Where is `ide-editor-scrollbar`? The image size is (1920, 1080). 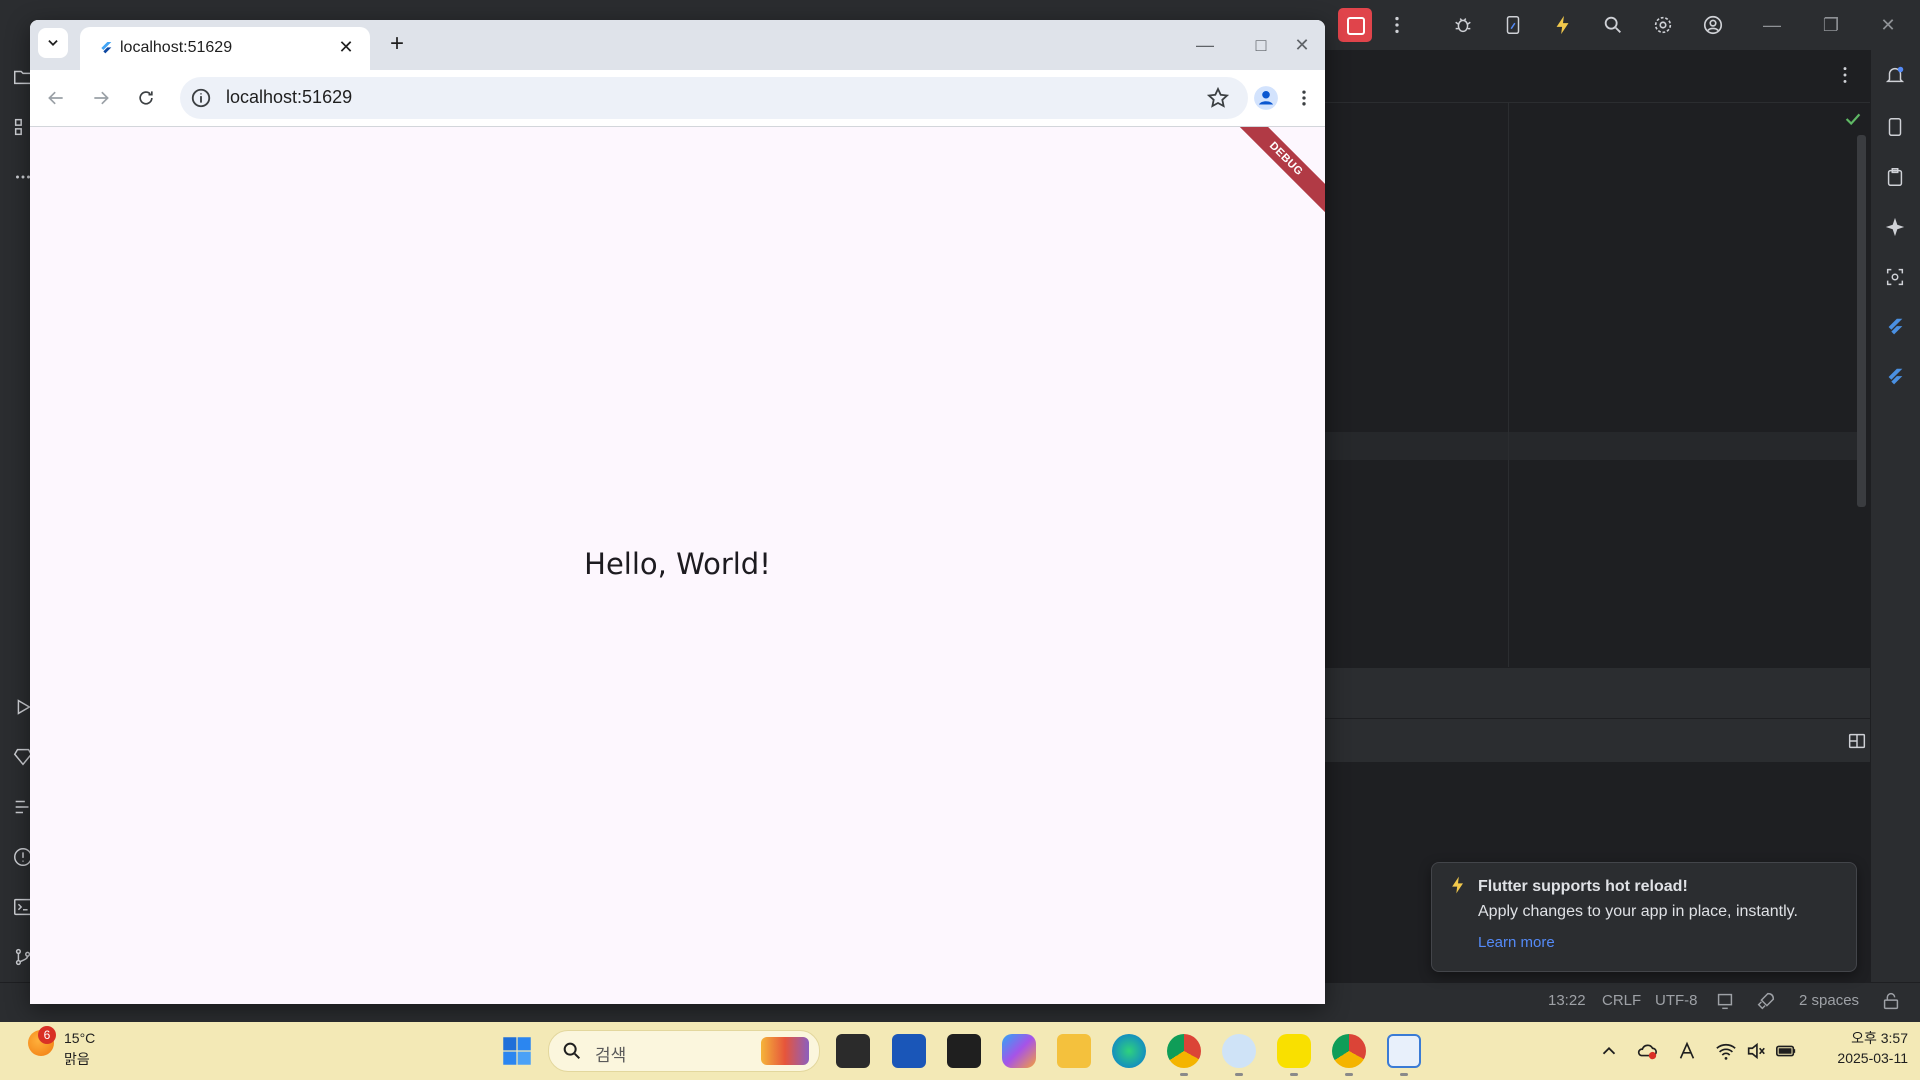 ide-editor-scrollbar is located at coordinates (1861, 321).